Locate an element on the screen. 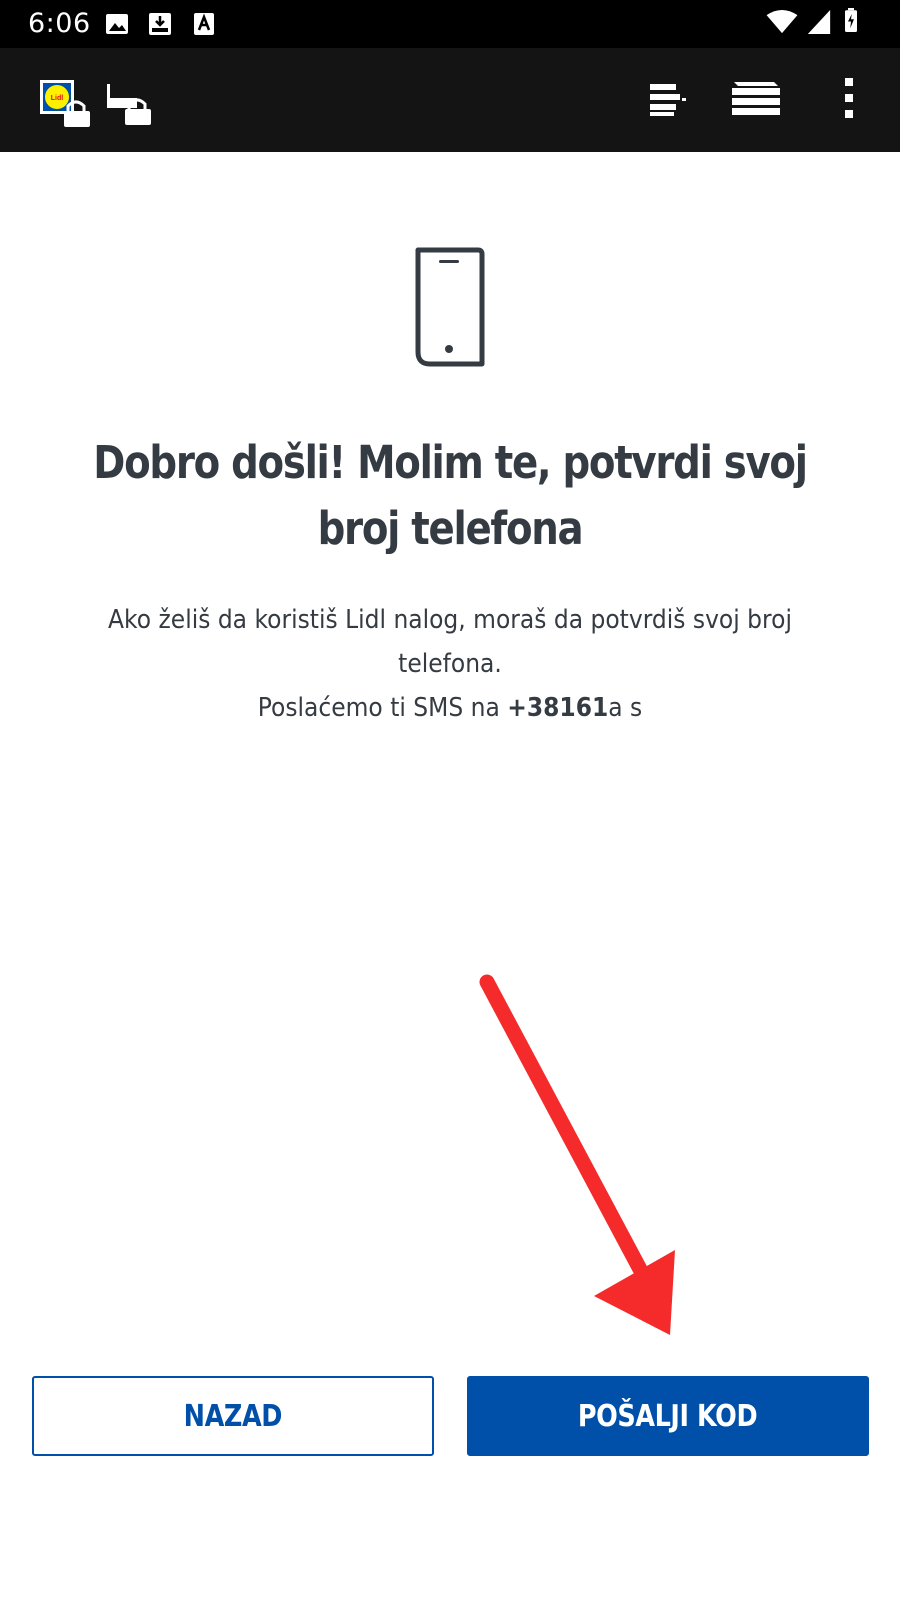 The width and height of the screenshot is (900, 1600). menu-layers-icon is located at coordinates (756, 98).